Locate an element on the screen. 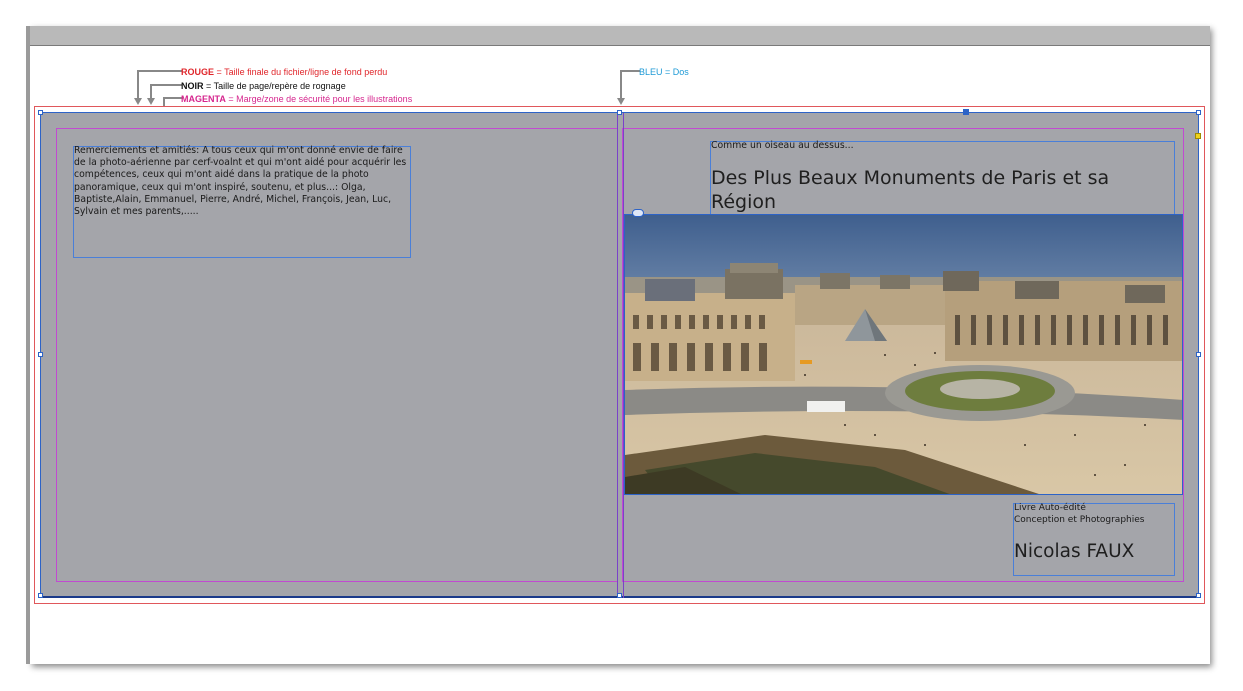  legend-connector-rouge is located at coordinates (158, 87).